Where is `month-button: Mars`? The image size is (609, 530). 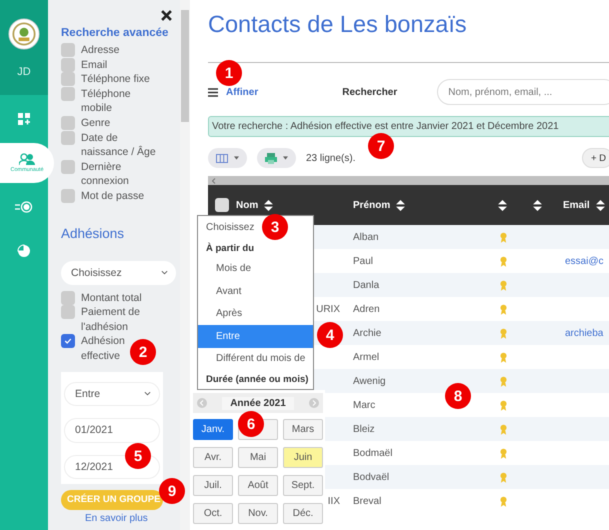
month-button: Mars is located at coordinates (303, 429).